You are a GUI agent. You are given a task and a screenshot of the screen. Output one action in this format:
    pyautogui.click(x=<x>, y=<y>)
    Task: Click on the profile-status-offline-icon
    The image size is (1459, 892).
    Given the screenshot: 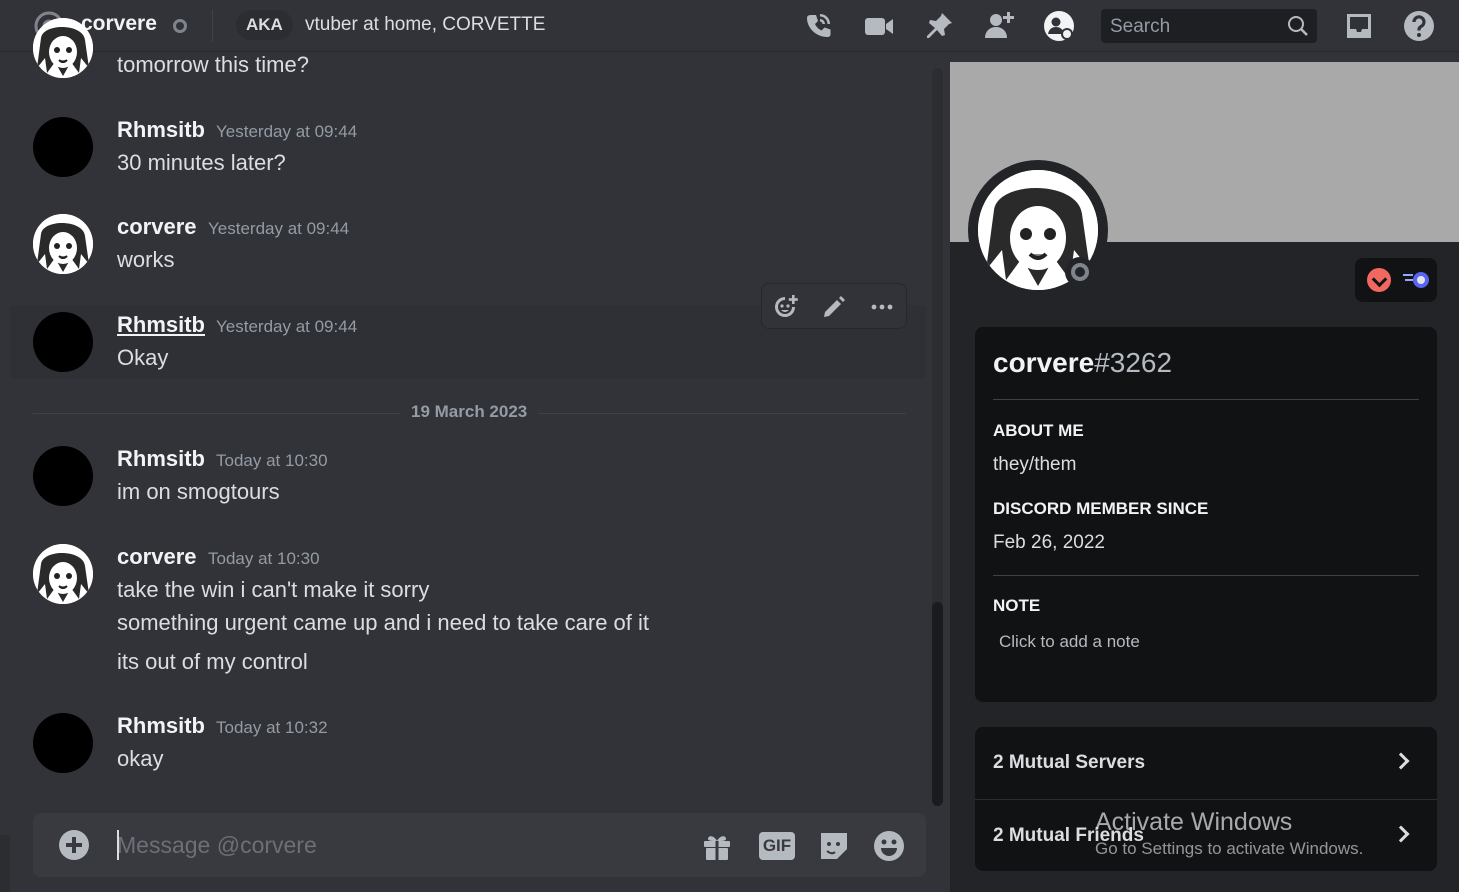 What is the action you would take?
    pyautogui.click(x=1080, y=272)
    